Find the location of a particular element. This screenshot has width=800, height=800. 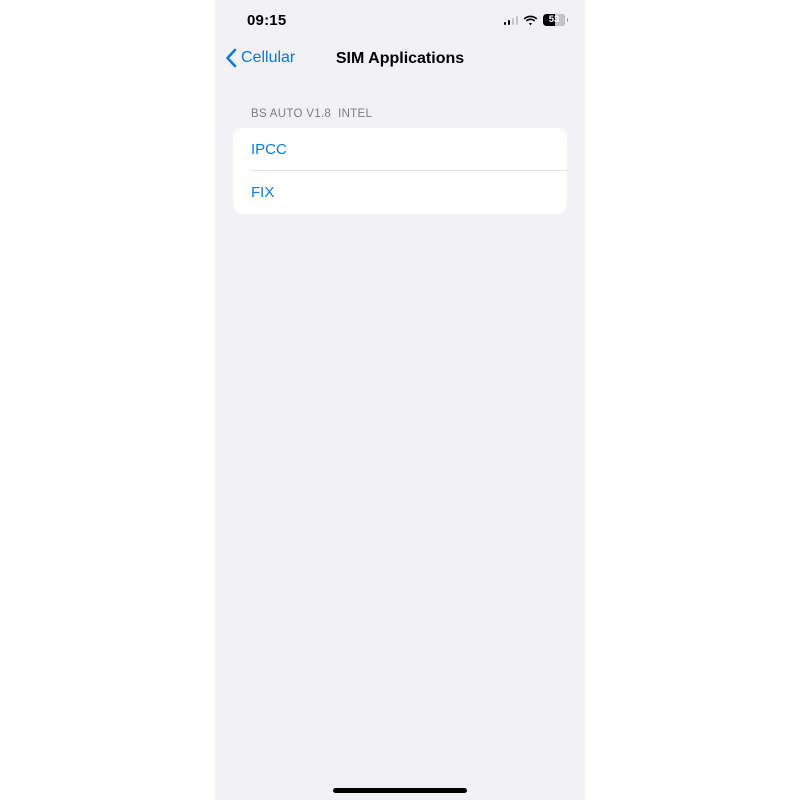

list-item-fix: FIX is located at coordinates (400, 192).